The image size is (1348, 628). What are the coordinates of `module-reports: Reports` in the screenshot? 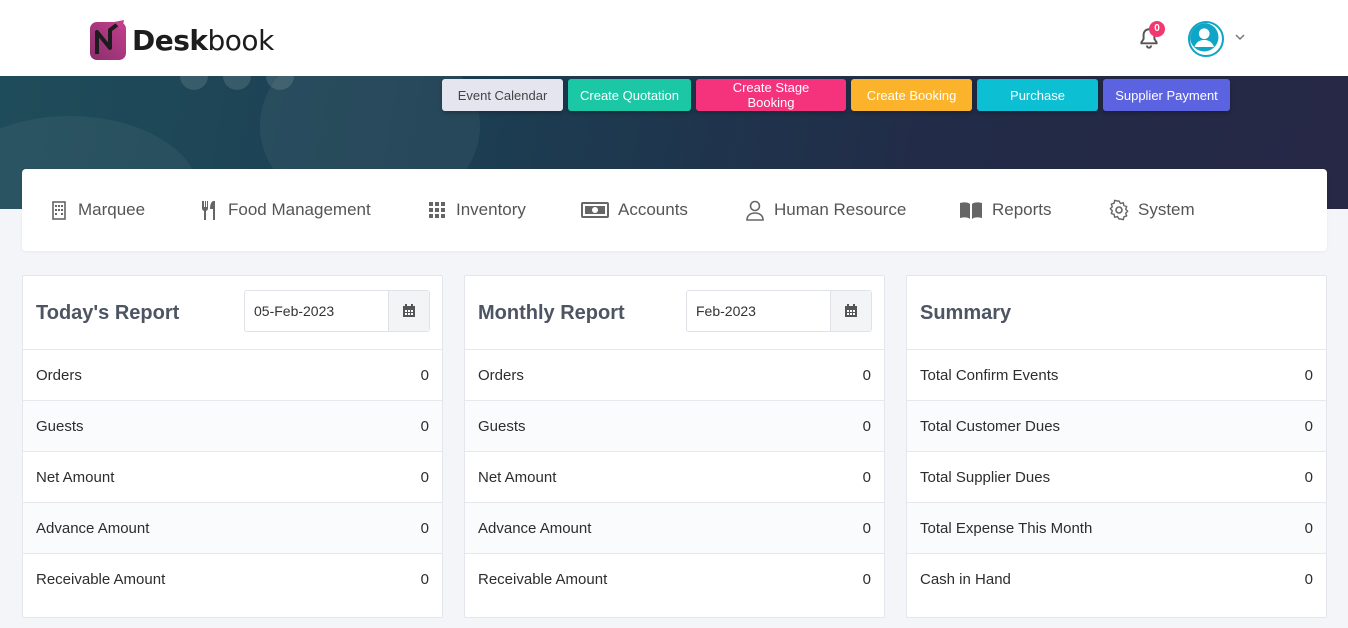 It's located at (1005, 210).